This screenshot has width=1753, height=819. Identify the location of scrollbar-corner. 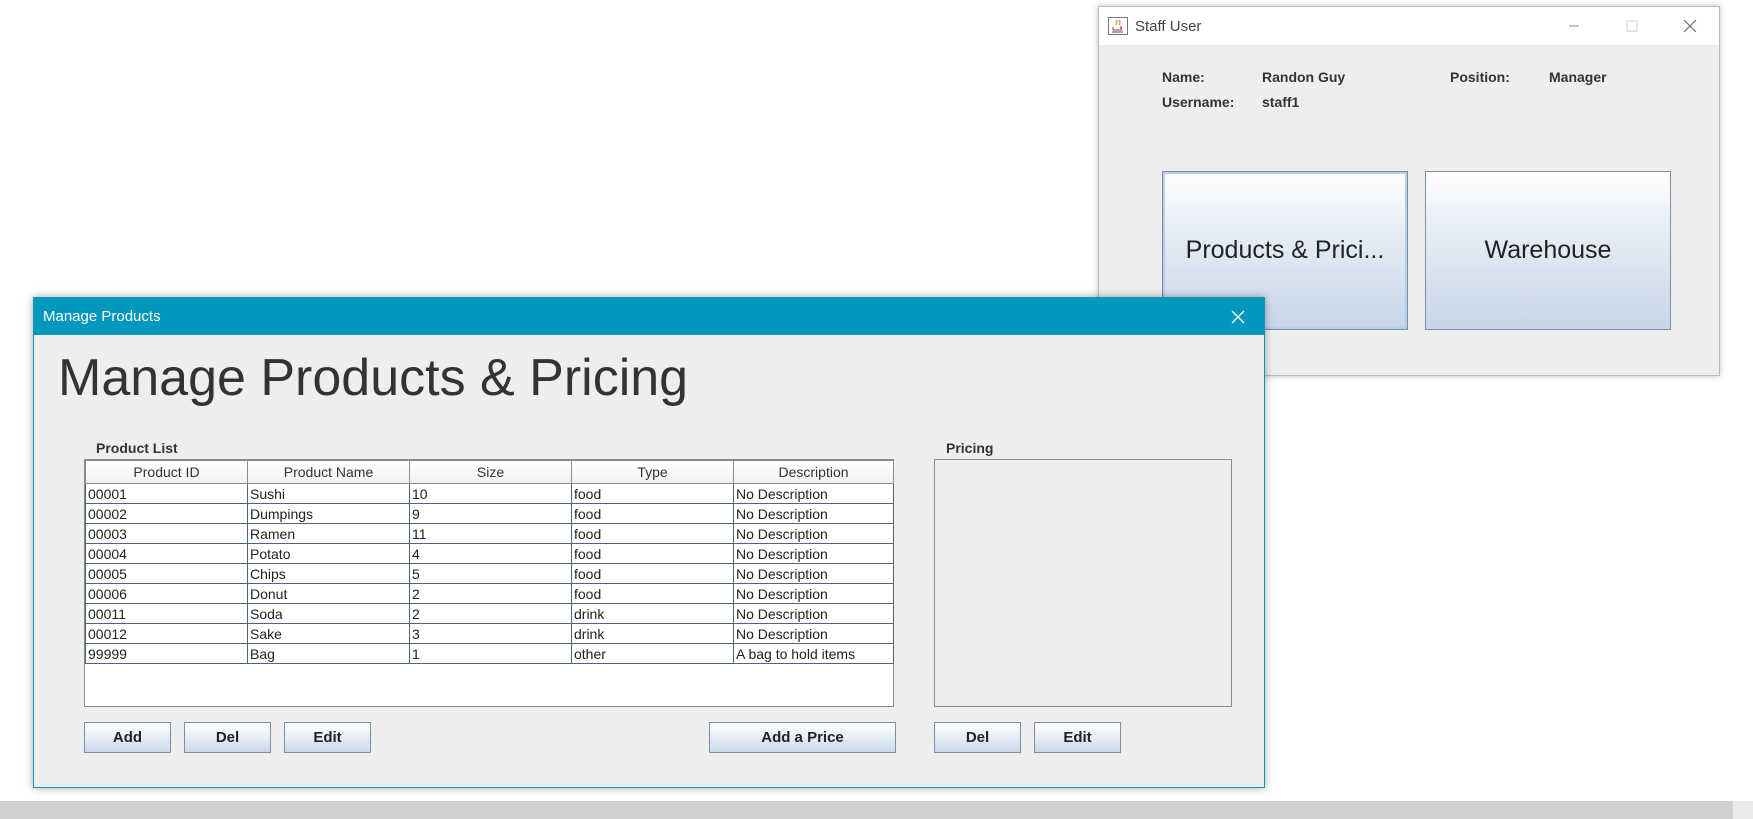
(1743, 810).